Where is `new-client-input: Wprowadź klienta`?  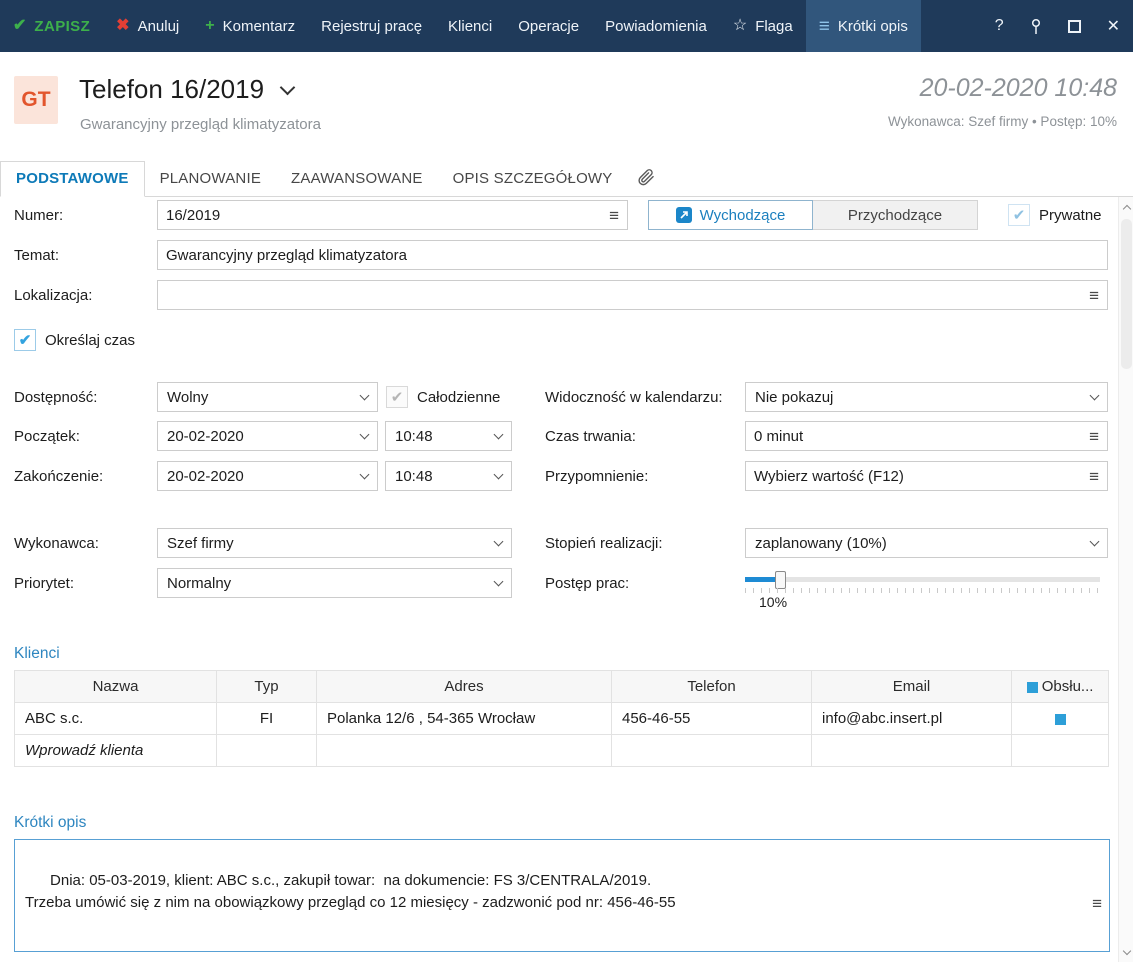 new-client-input: Wprowadź klienta is located at coordinates (115, 750).